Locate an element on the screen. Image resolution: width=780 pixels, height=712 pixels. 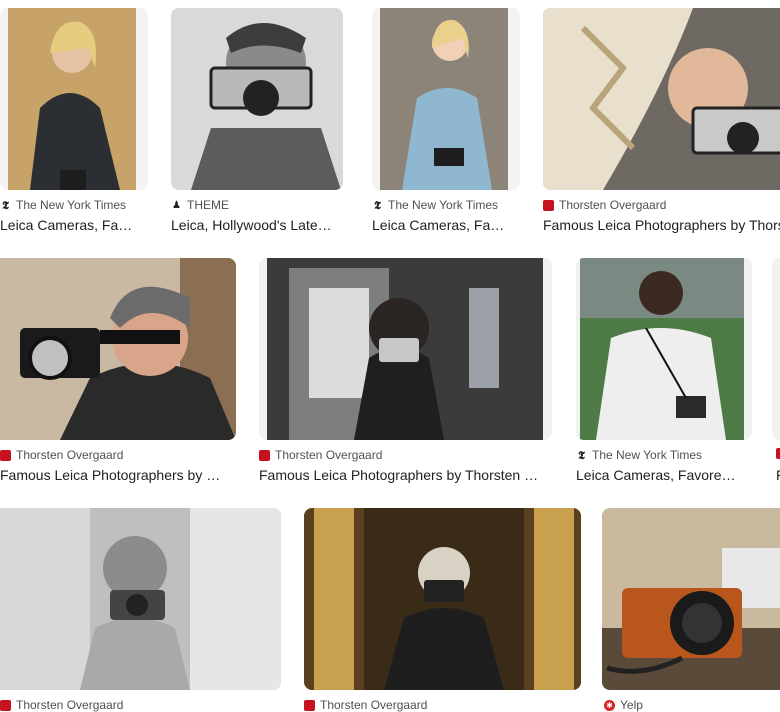
result-source: ♟ THEME is located at coordinates (200, 205).